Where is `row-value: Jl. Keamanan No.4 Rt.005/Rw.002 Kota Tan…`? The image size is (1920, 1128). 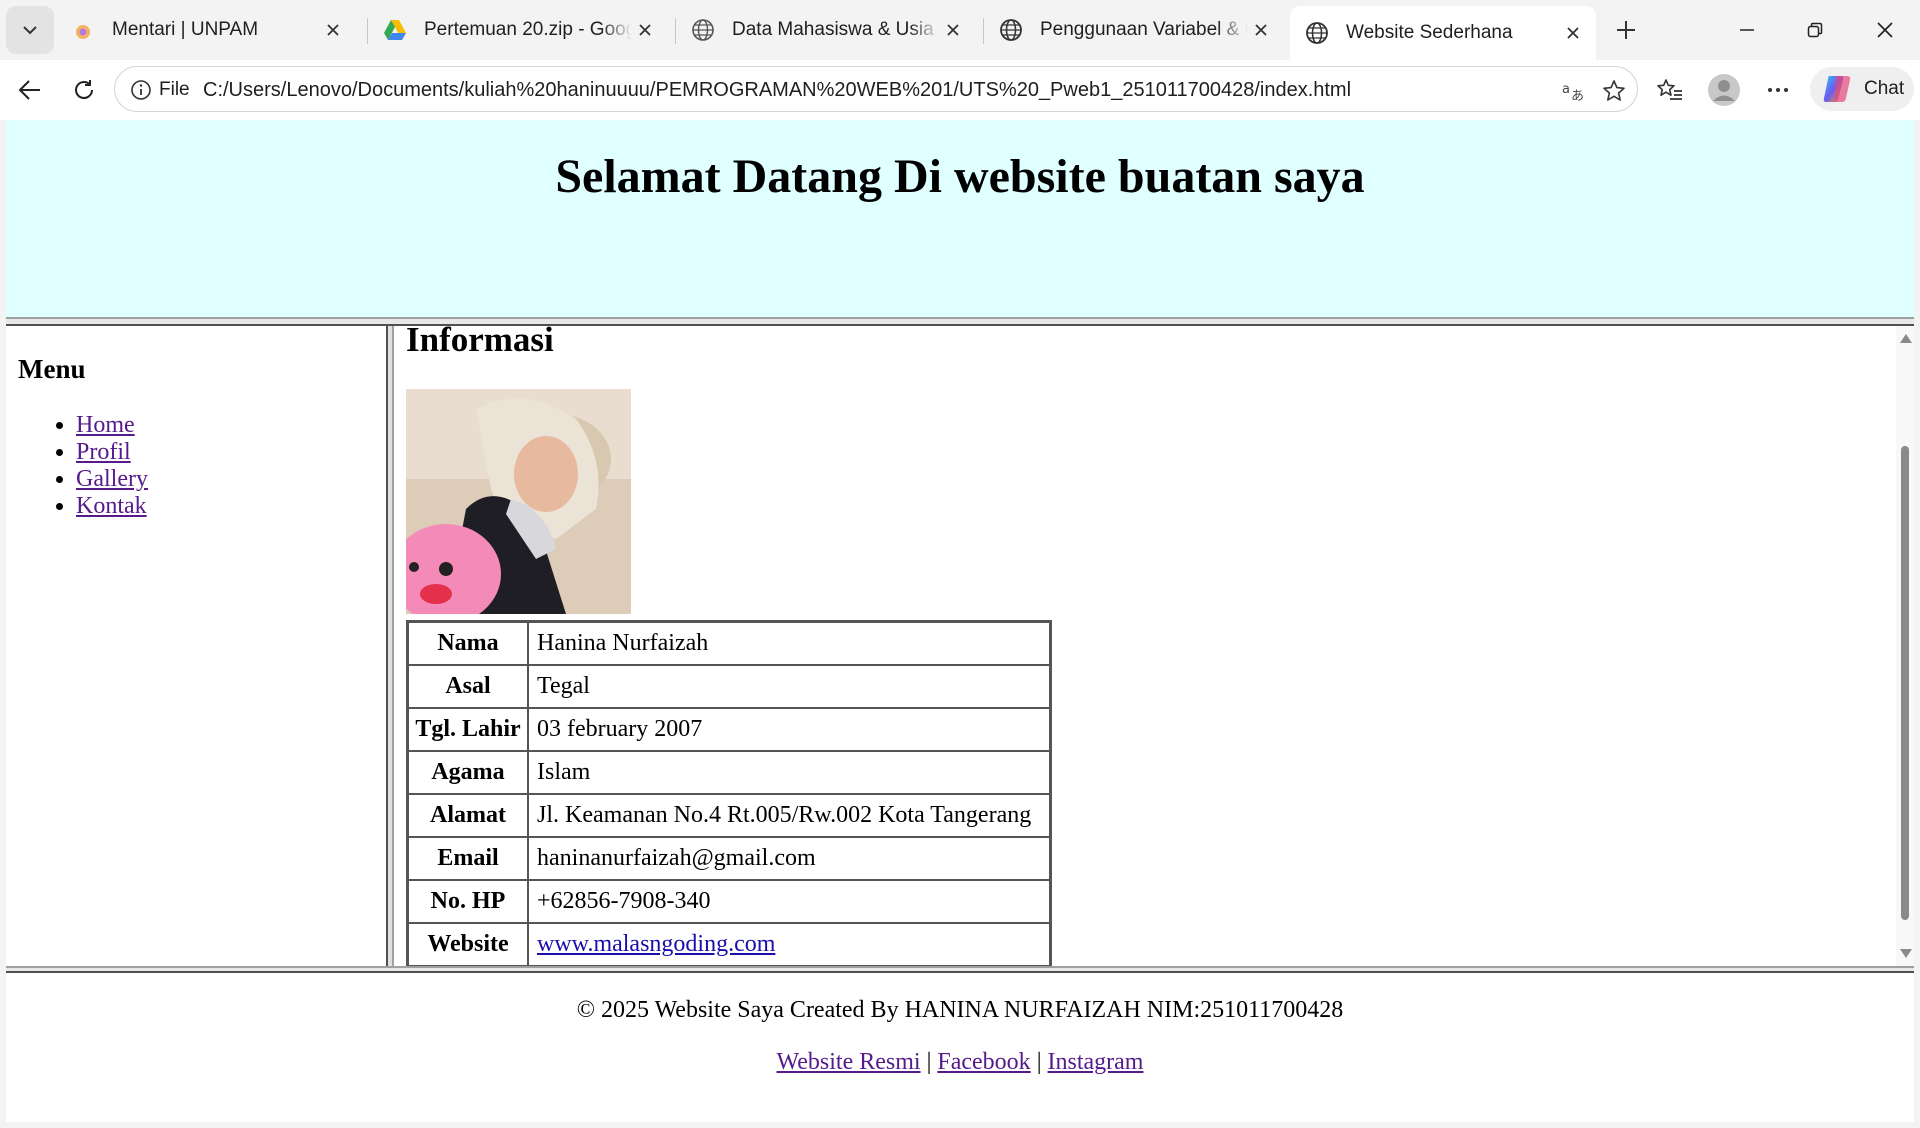 row-value: Jl. Keamanan No.4 Rt.005/Rw.002 Kota Tan… is located at coordinates (789, 815).